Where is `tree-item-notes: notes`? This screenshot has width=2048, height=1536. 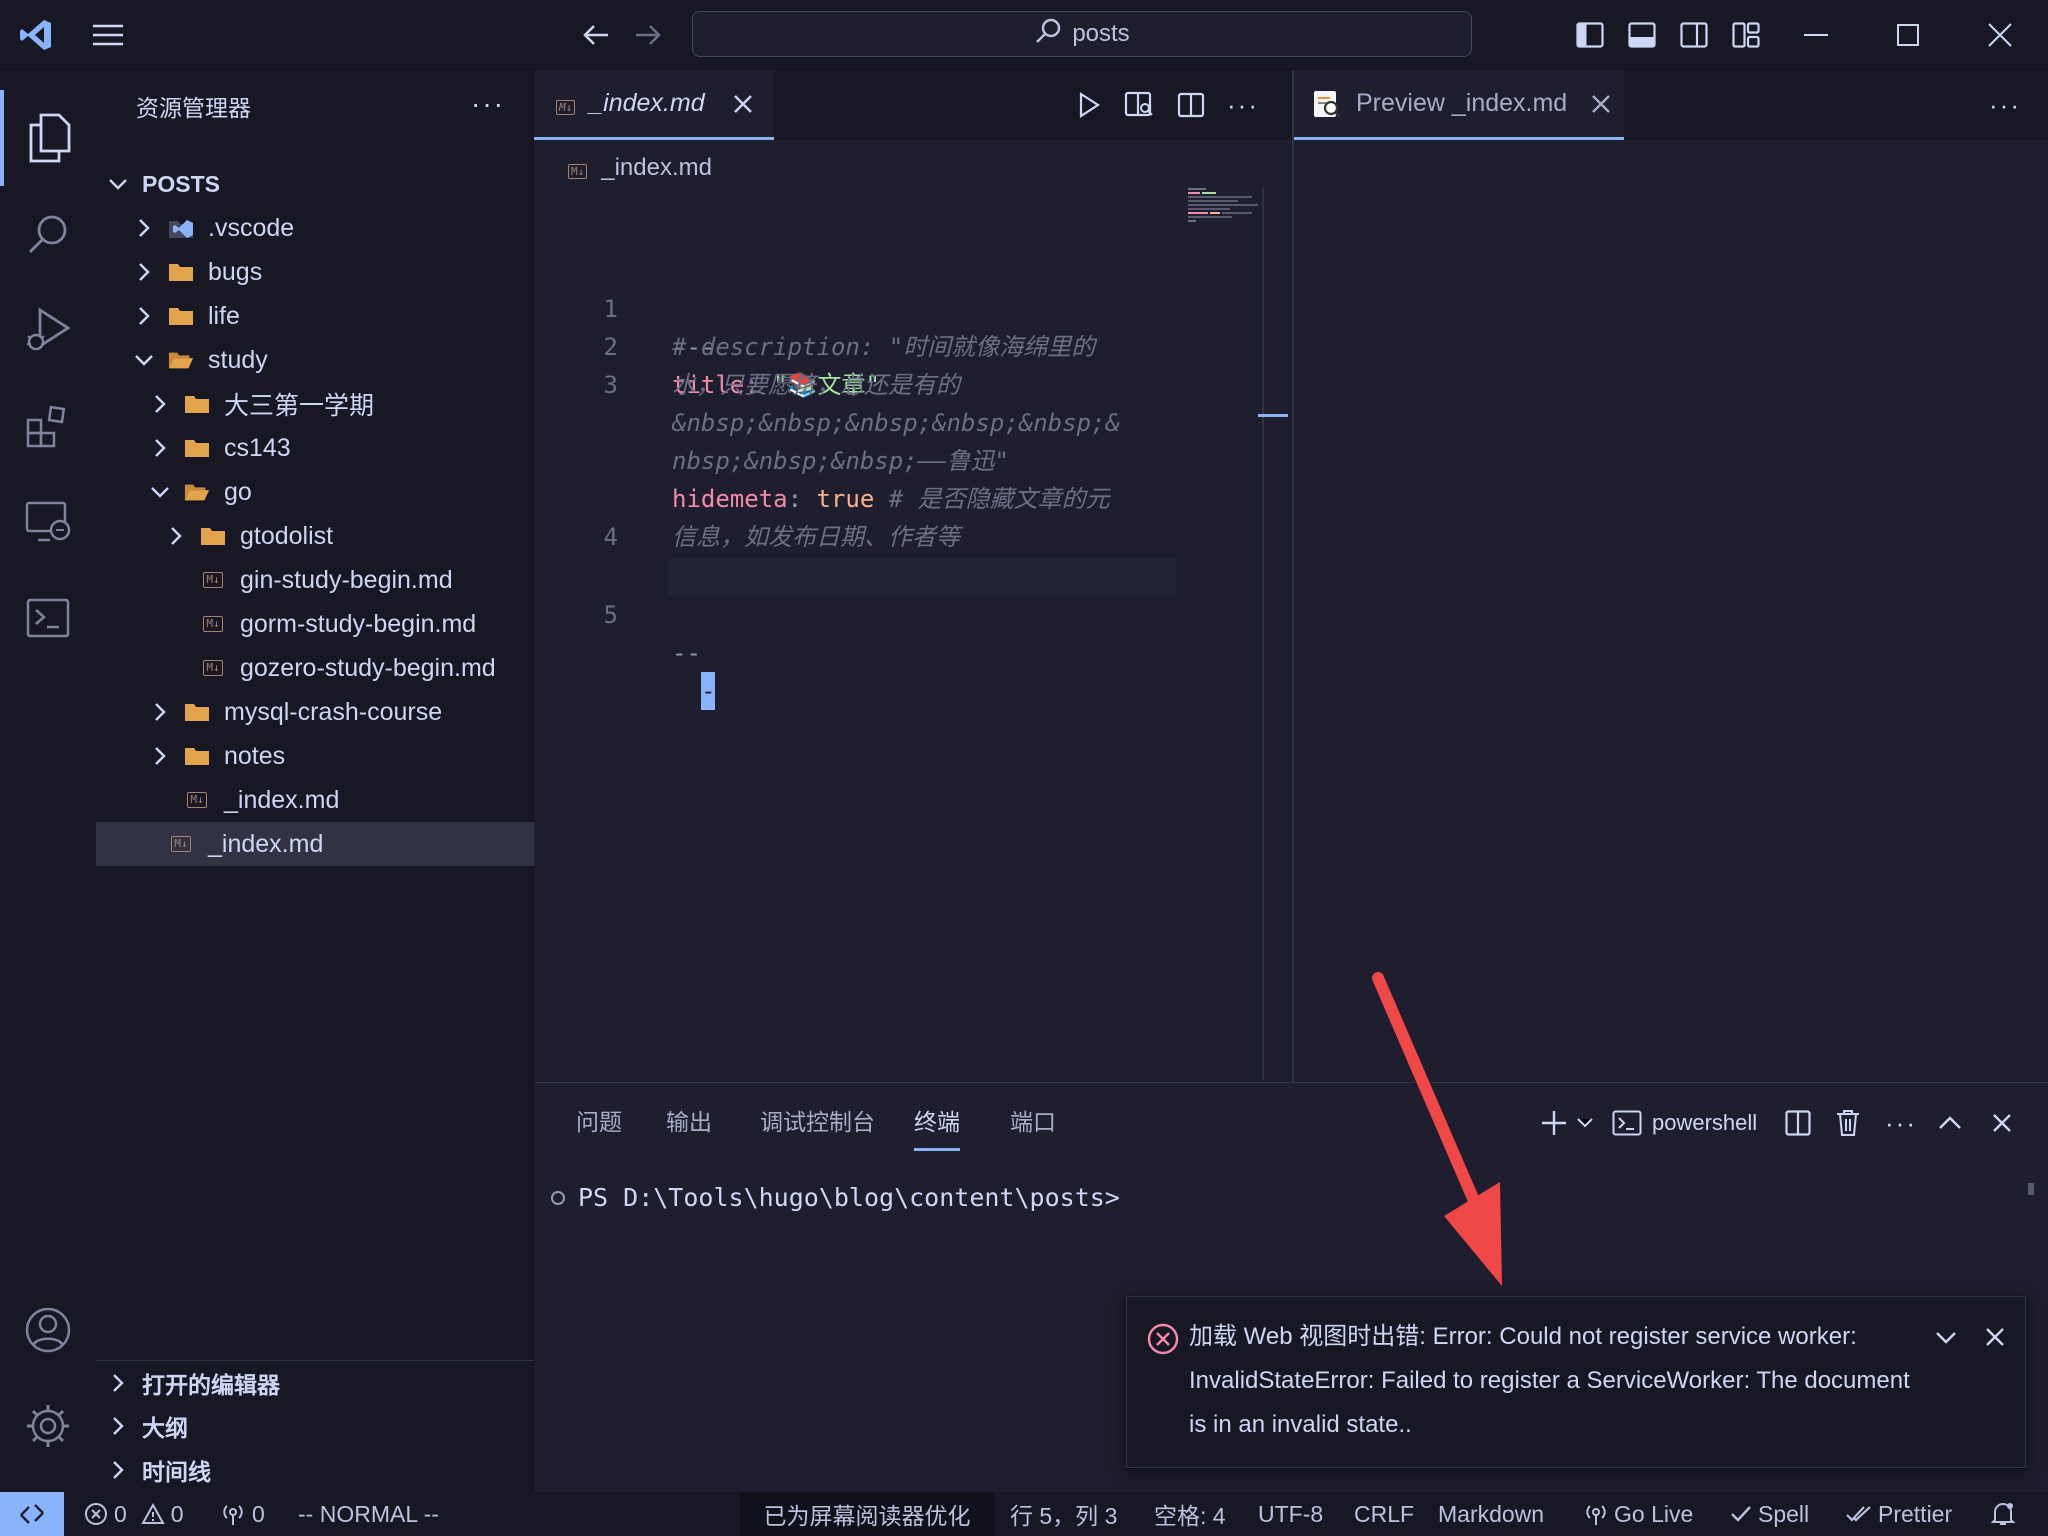 tree-item-notes: notes is located at coordinates (315, 756).